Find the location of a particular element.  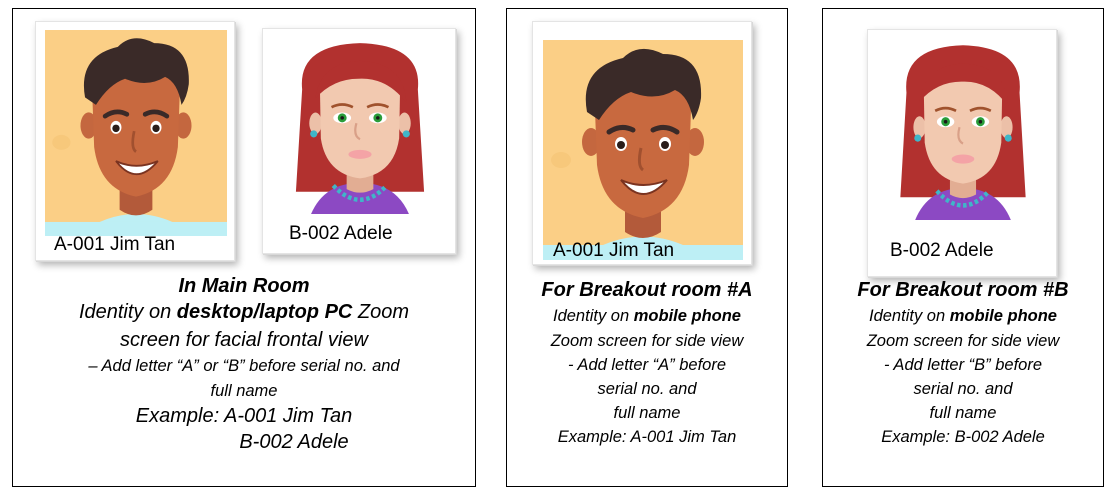

caption-line: - Add letter “A” before is located at coordinates (647, 365).